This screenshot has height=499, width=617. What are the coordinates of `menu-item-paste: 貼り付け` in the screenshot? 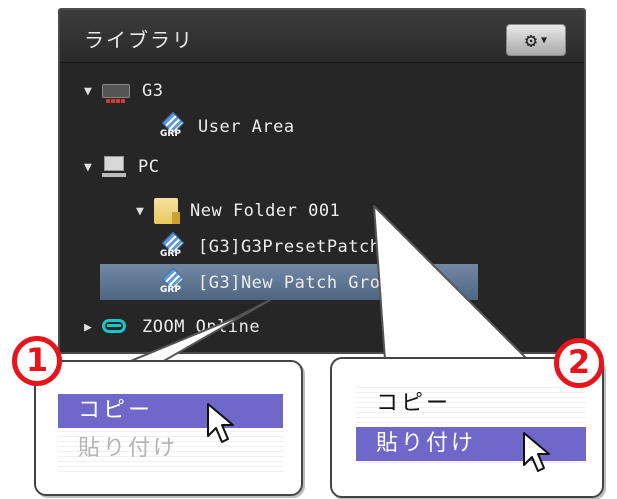 It's located at (170, 449).